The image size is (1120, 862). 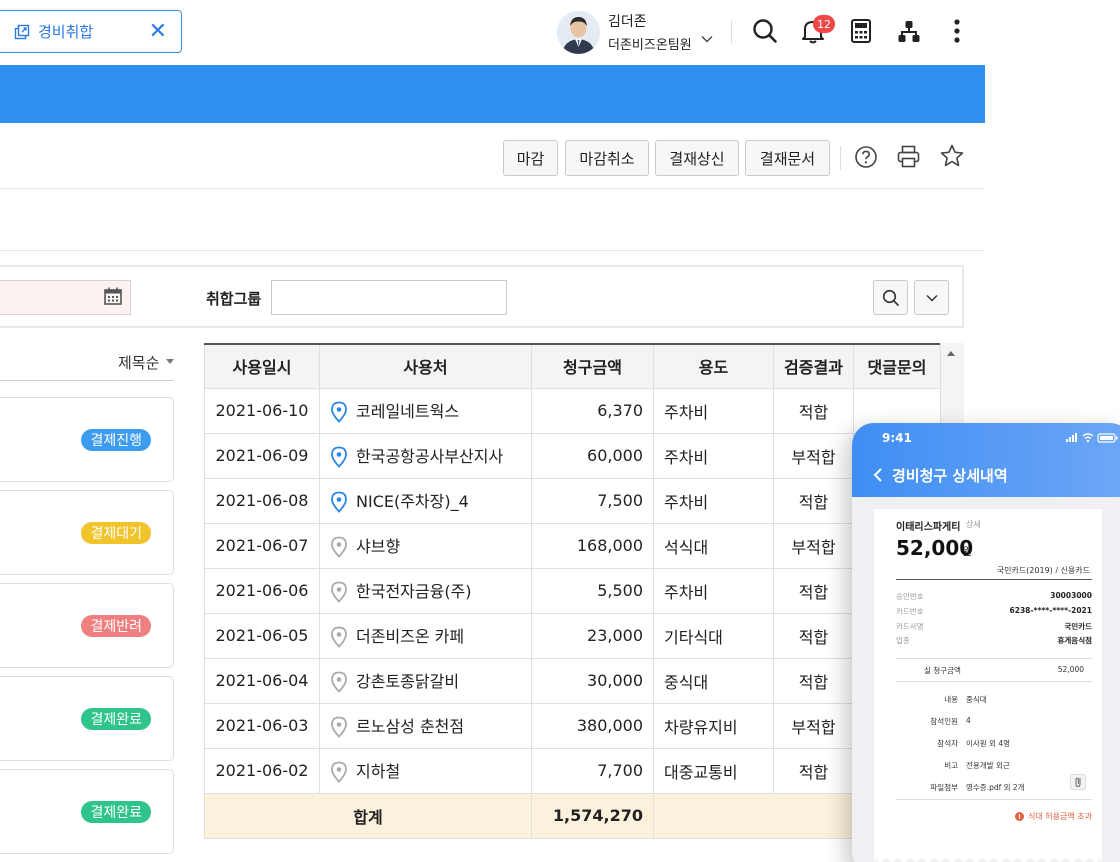 What do you see at coordinates (910, 626) in the screenshot?
I see `field-label: 카드사명` at bounding box center [910, 626].